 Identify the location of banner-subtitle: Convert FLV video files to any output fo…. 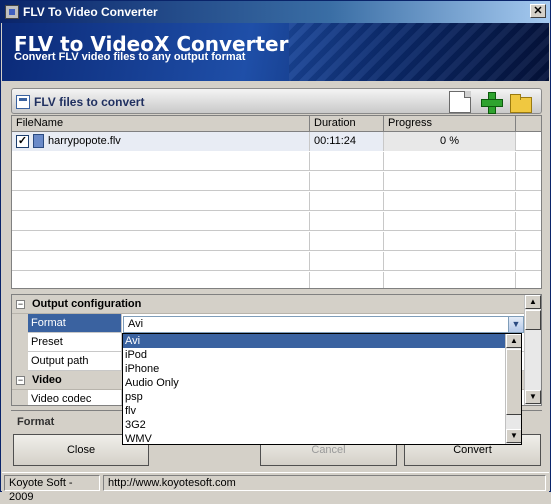
(130, 57).